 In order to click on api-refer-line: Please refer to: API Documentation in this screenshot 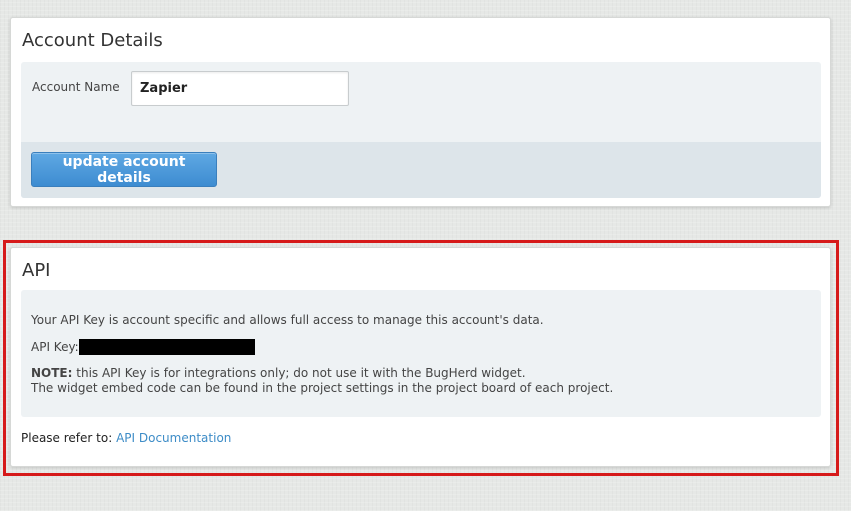, I will do `click(126, 438)`.